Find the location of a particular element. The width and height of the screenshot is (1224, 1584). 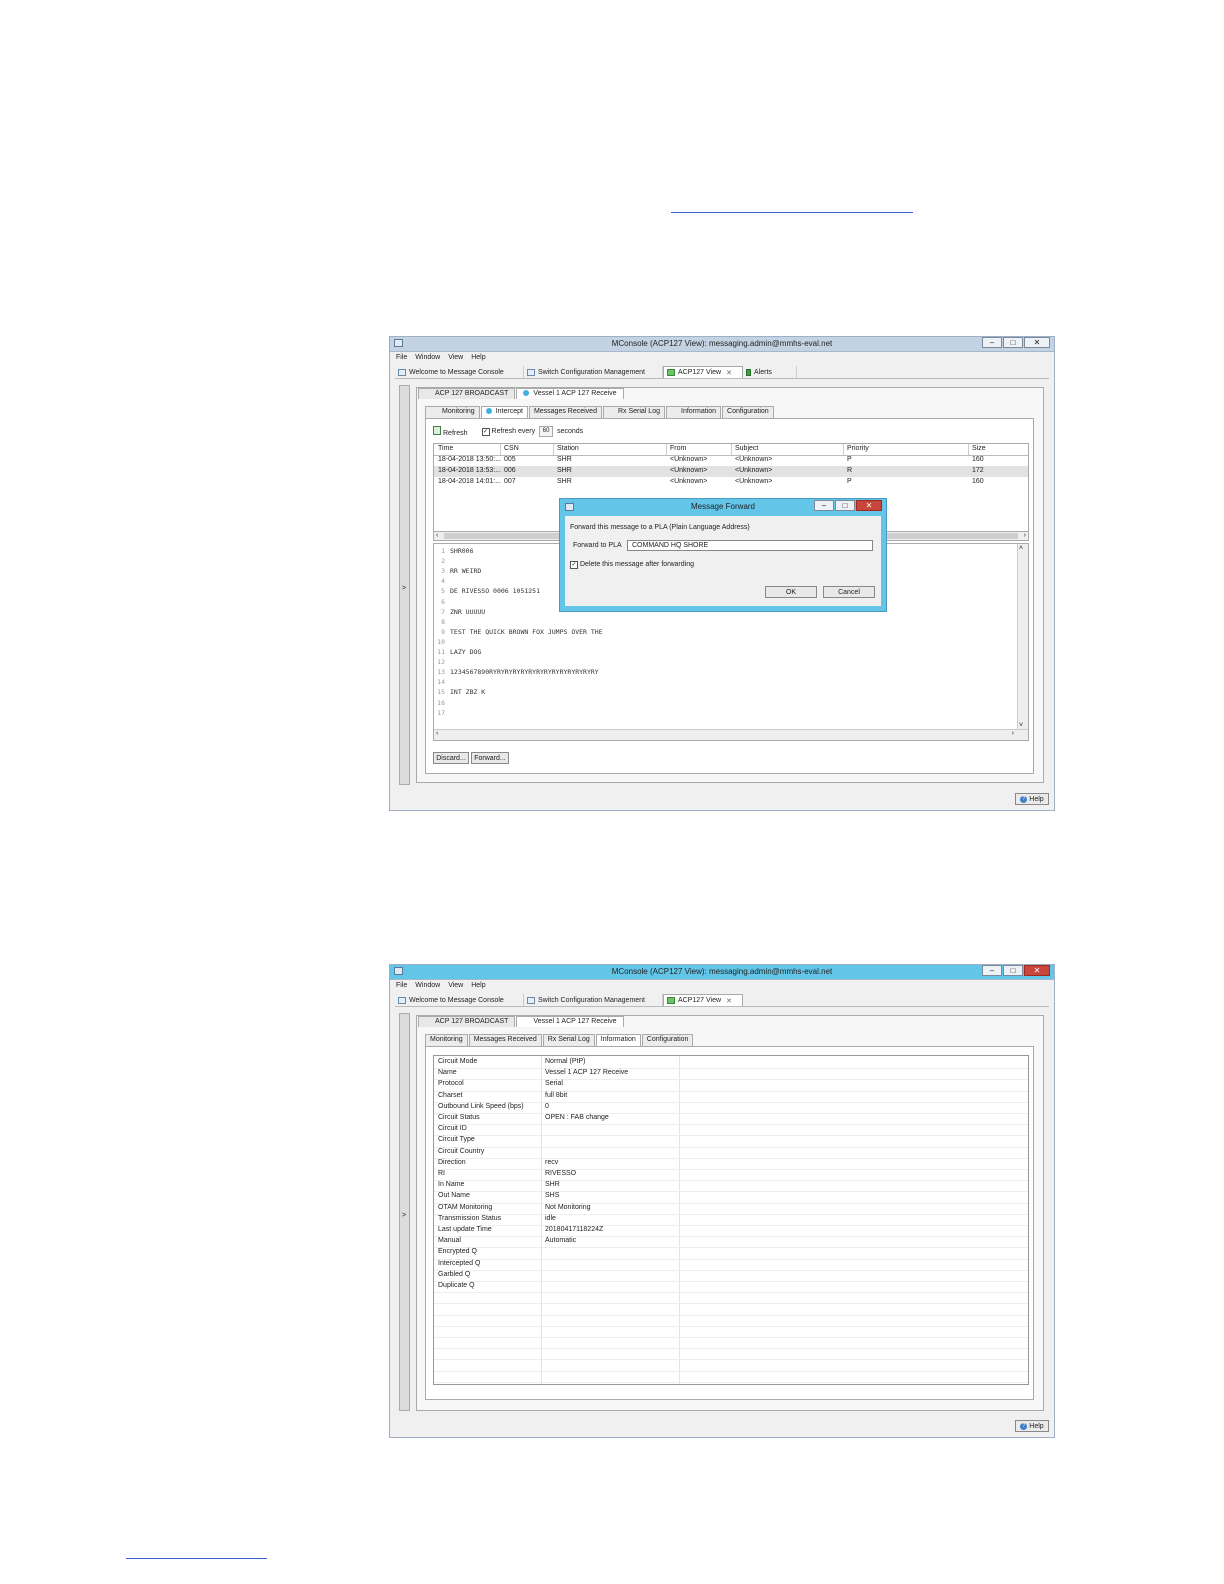

info-key: Circuit Mode is located at coordinates (458, 1061).